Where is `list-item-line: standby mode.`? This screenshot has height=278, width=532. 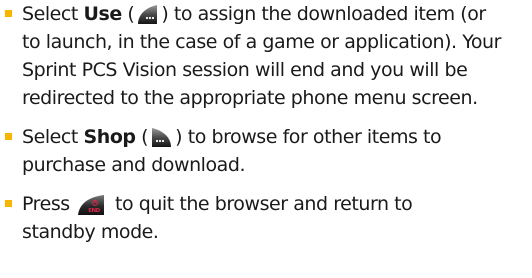 list-item-line: standby mode. is located at coordinates (90, 232).